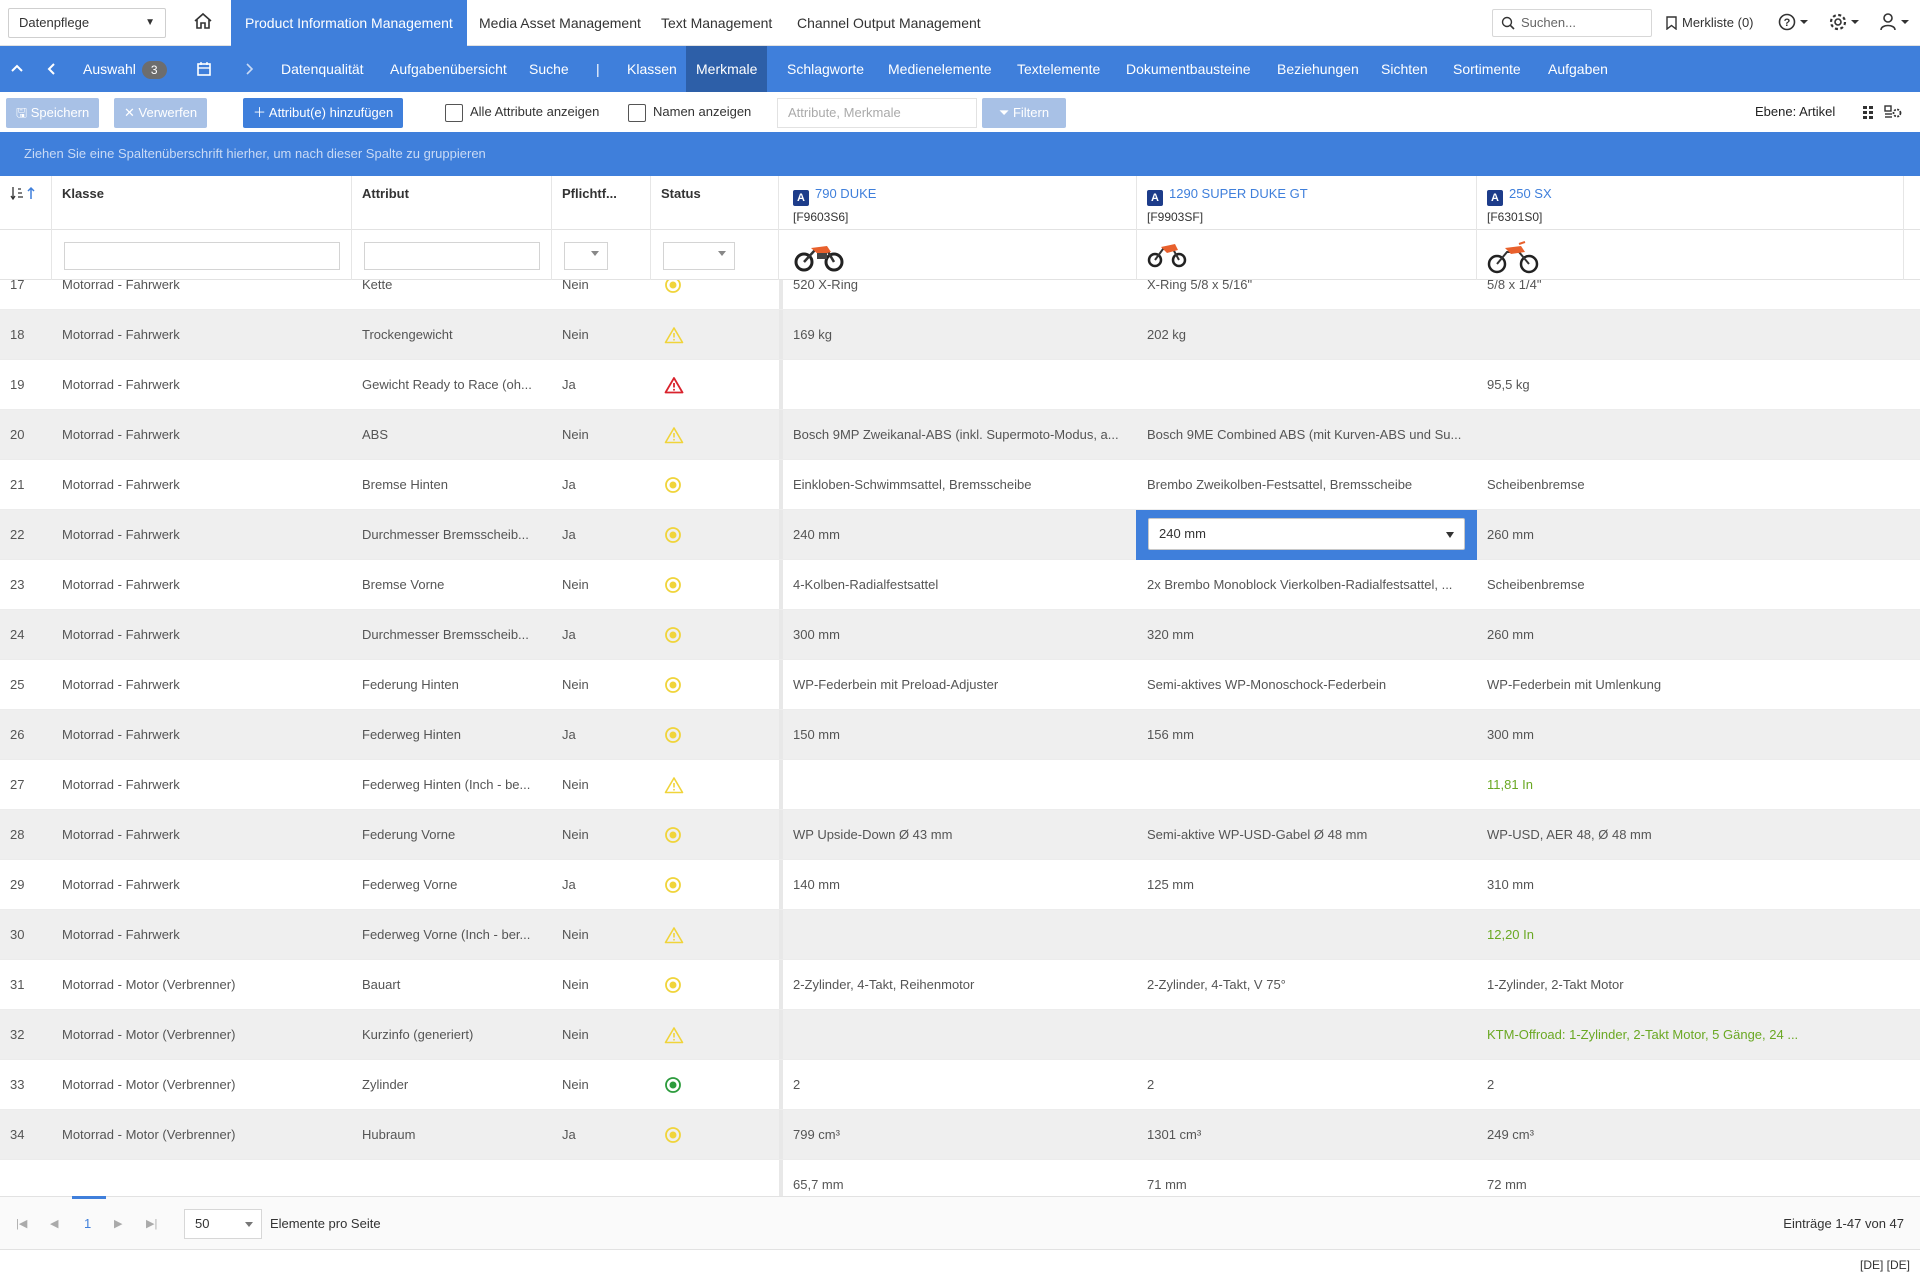  Describe the element at coordinates (203, 23) in the screenshot. I see `home-button` at that location.